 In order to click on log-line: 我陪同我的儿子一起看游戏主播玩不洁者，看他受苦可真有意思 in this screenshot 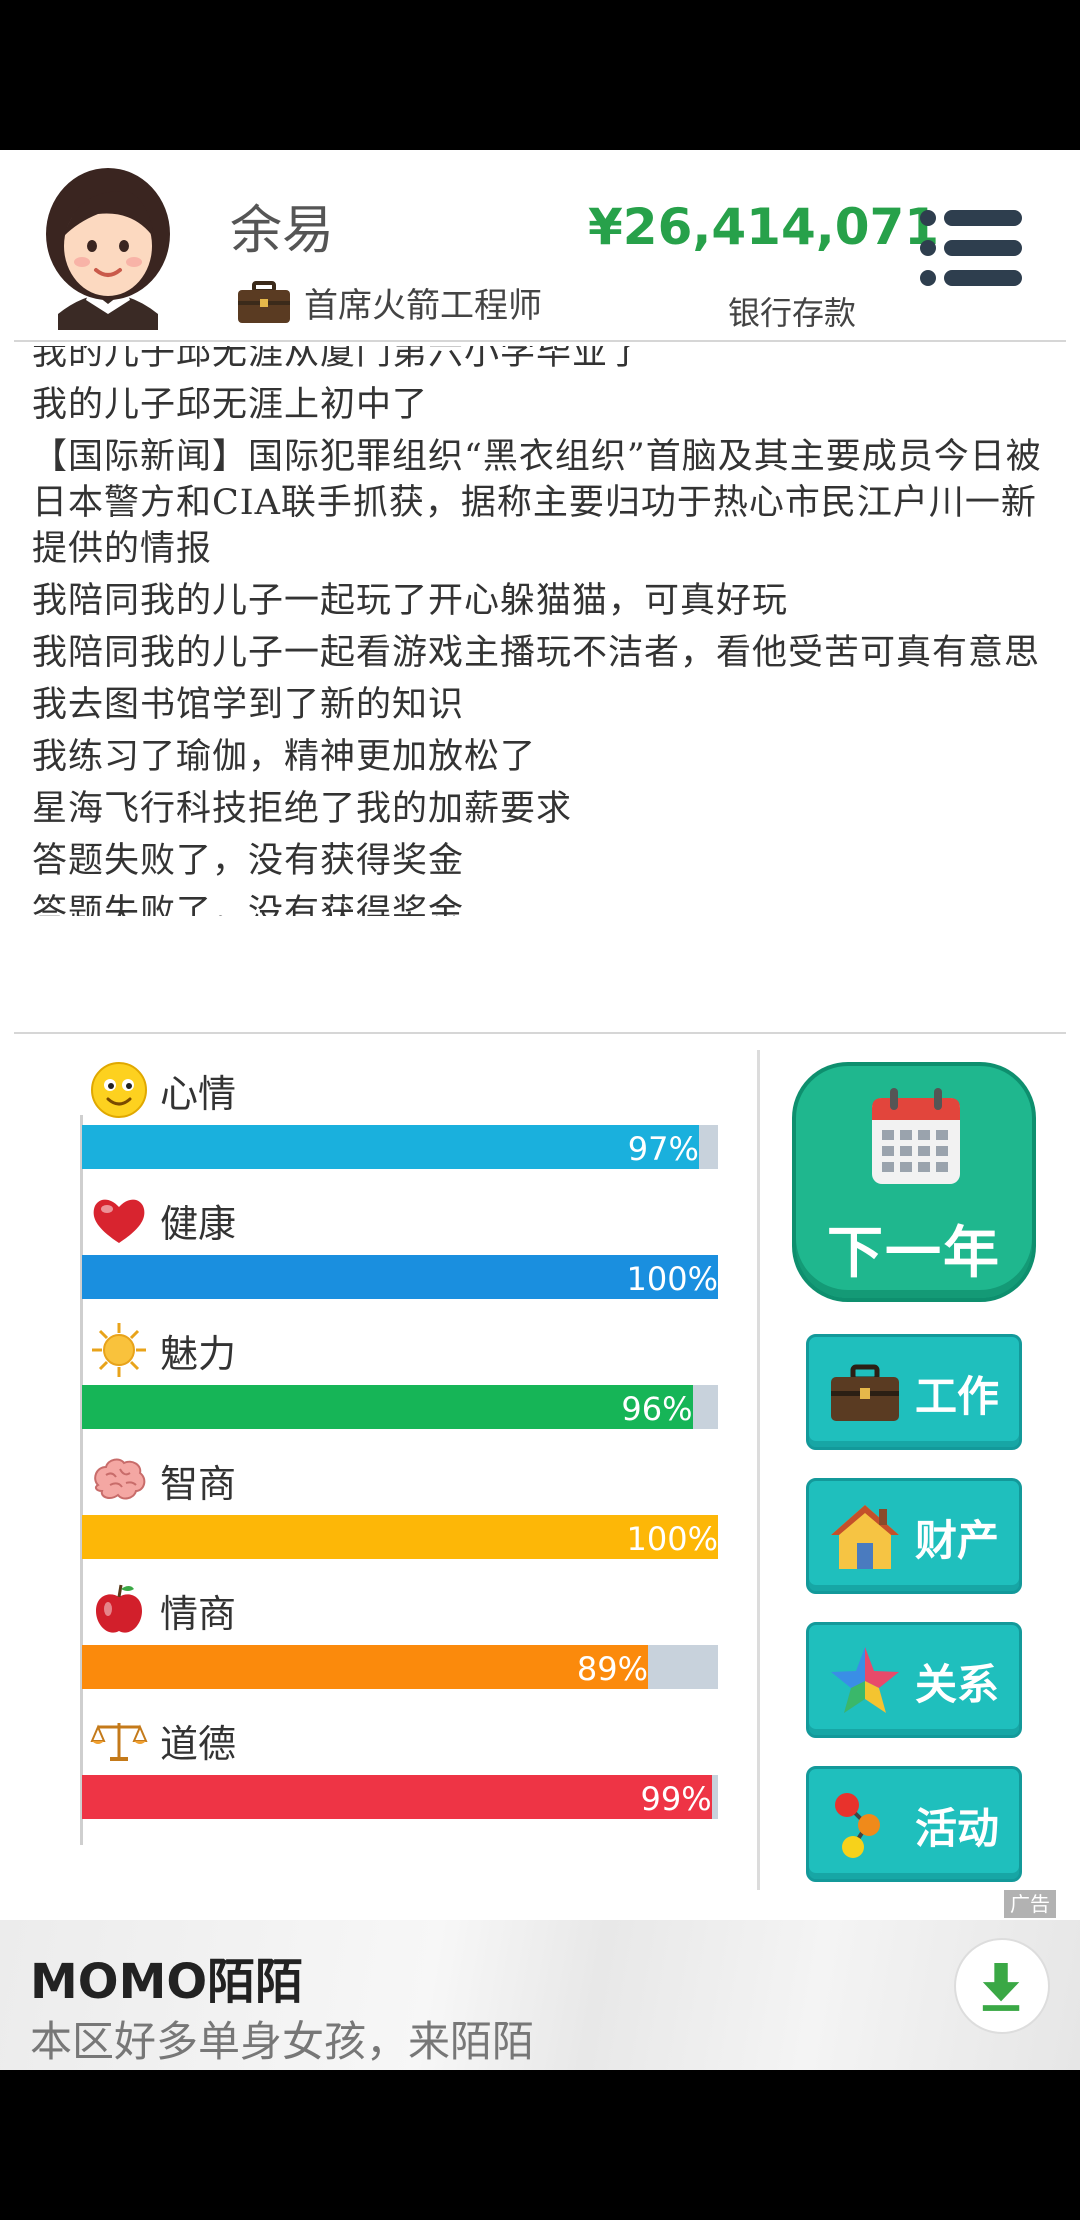, I will do `click(536, 653)`.